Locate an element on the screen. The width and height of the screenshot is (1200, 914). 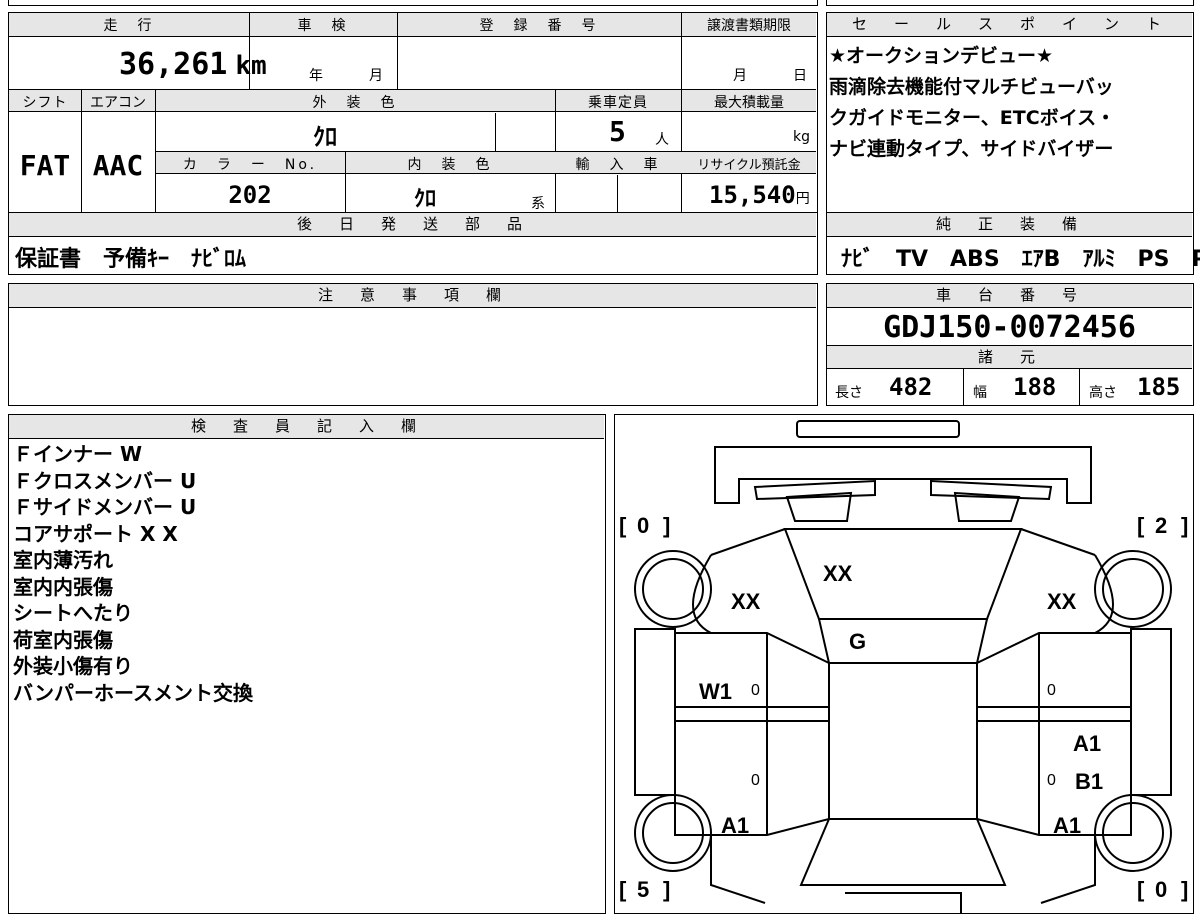
capacity-unit: 人 is located at coordinates (662, 140).